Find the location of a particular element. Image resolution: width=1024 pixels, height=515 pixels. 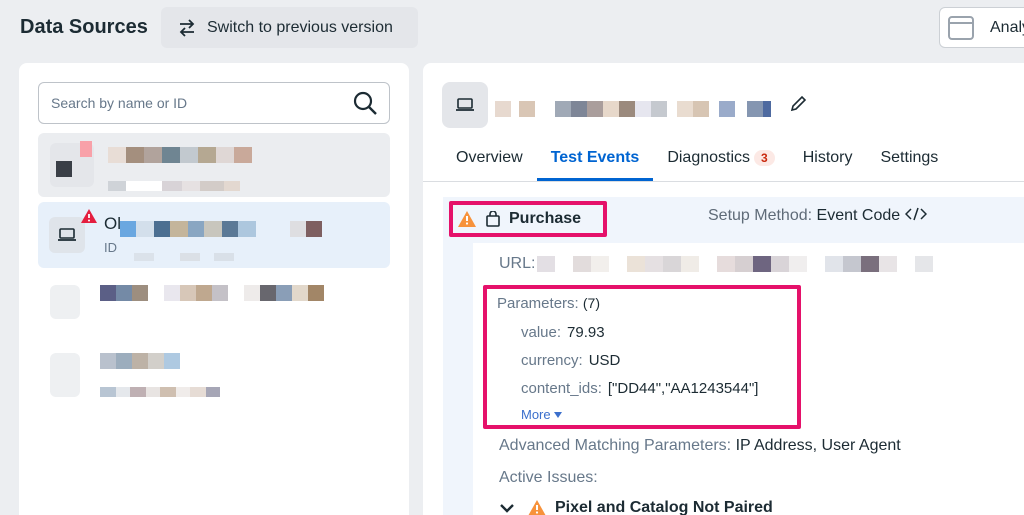

parameter-row: value: 79.93 is located at coordinates (563, 332).